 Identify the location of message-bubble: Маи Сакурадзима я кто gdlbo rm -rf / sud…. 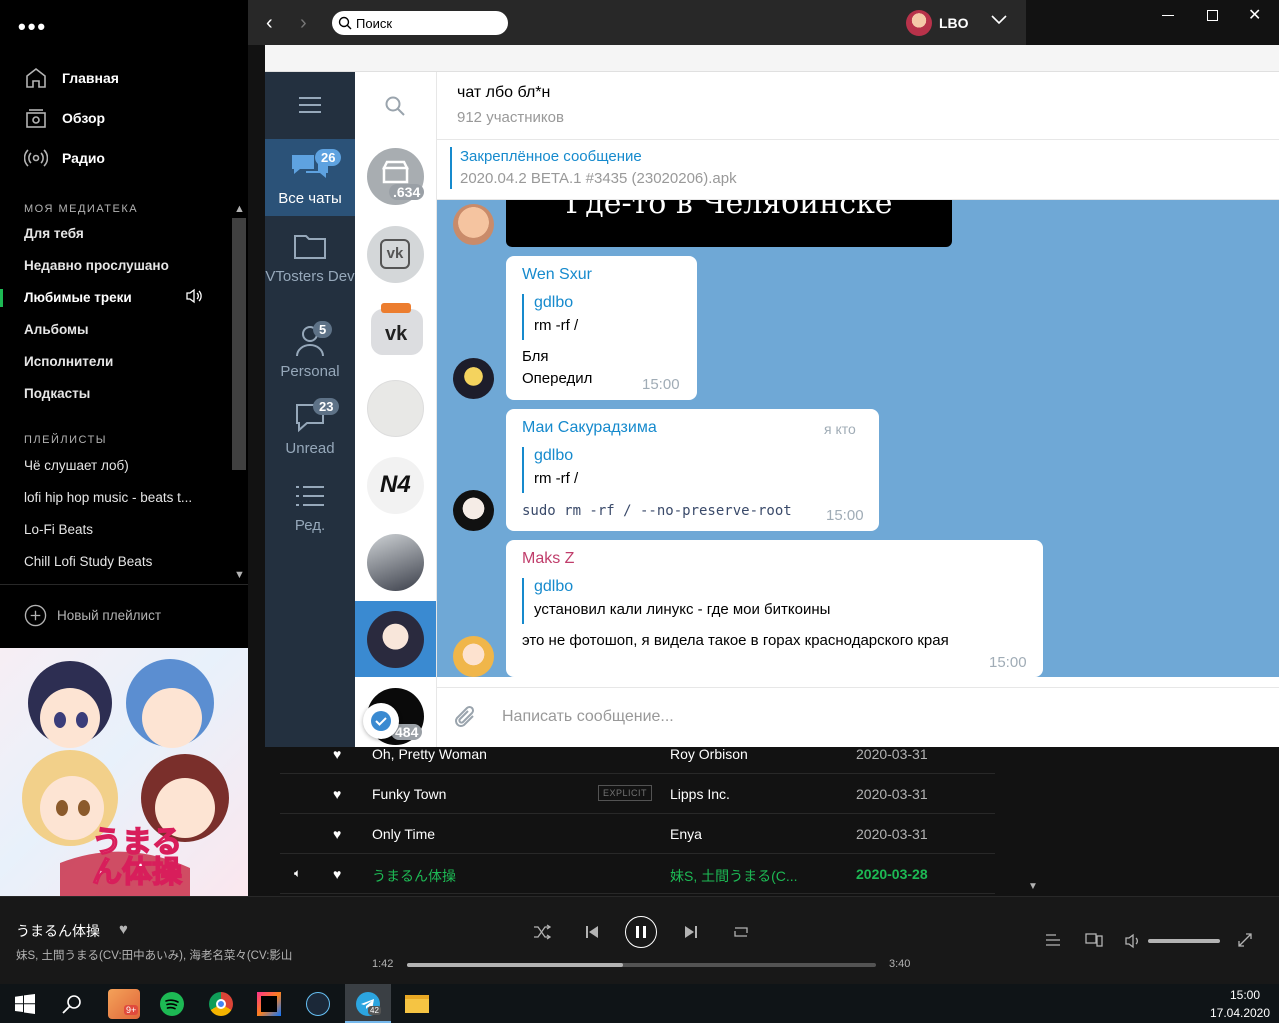
(692, 470).